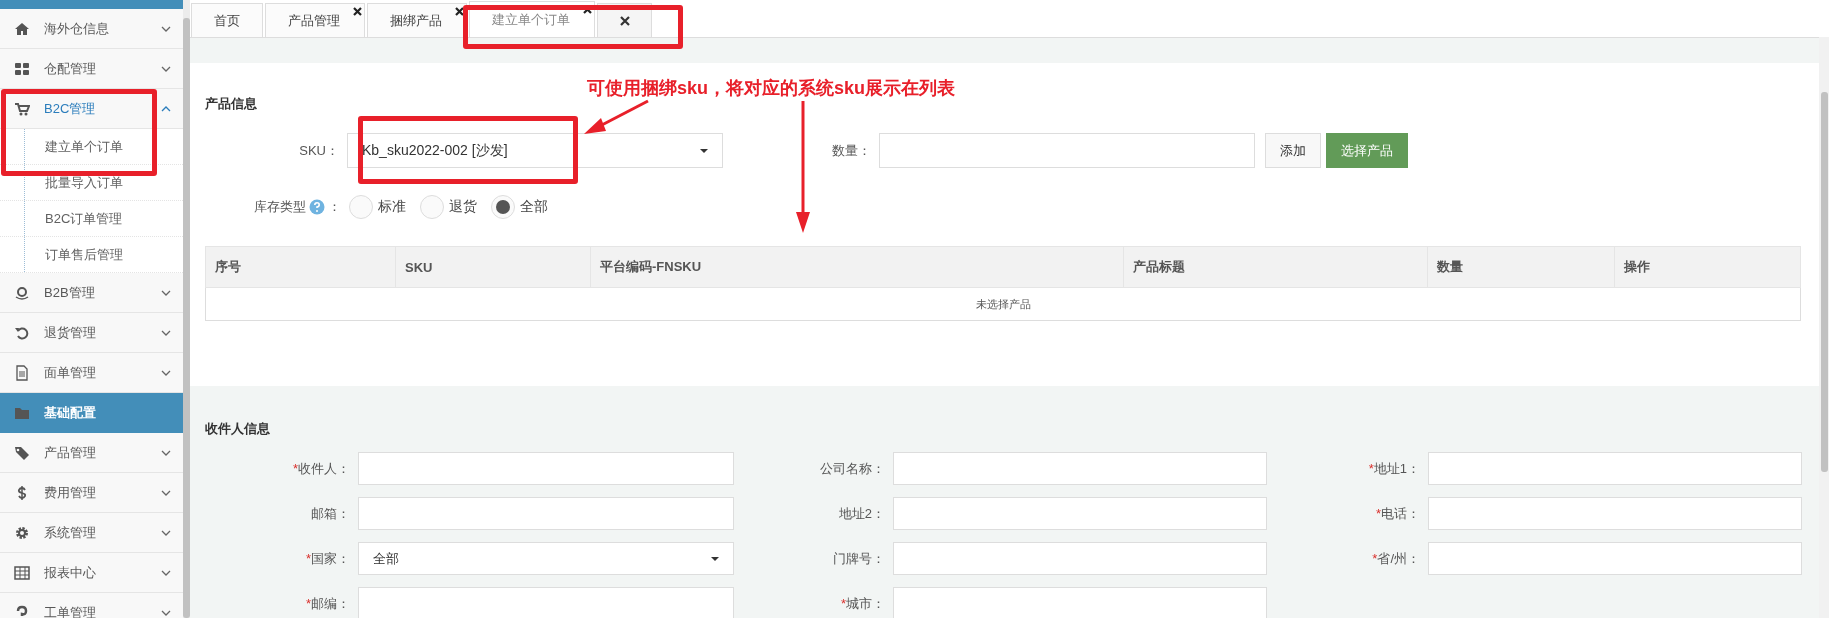 The height and width of the screenshot is (618, 1829). What do you see at coordinates (320, 468) in the screenshot?
I see `field-label: *收件人：` at bounding box center [320, 468].